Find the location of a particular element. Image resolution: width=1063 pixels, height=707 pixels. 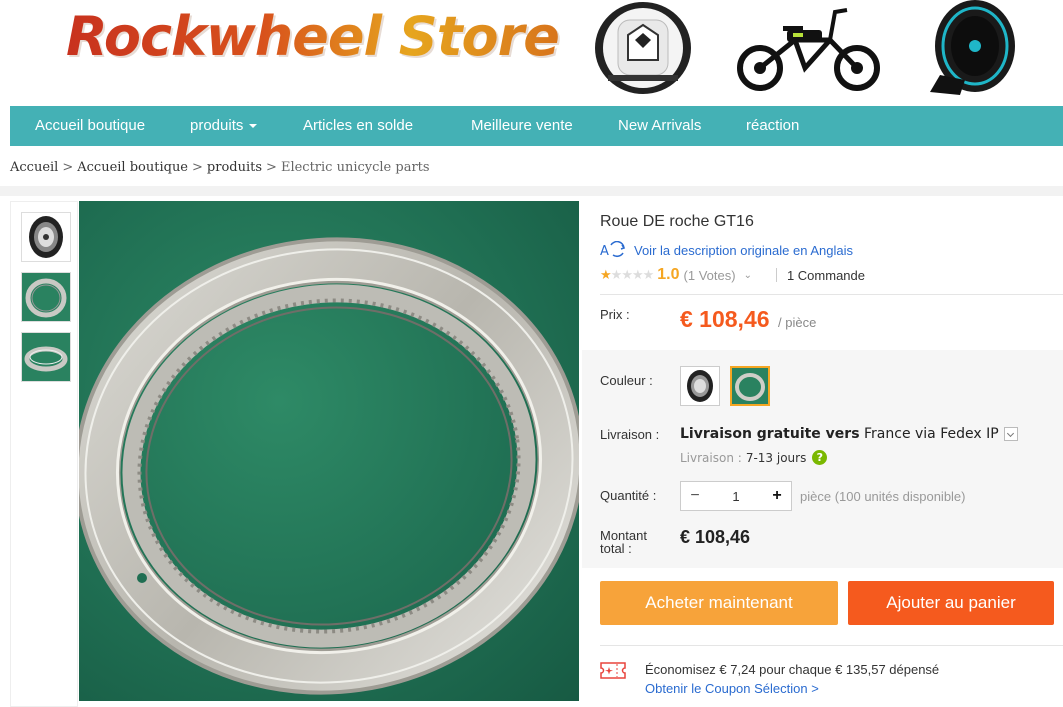

thumbnail-strip is located at coordinates (44, 454).